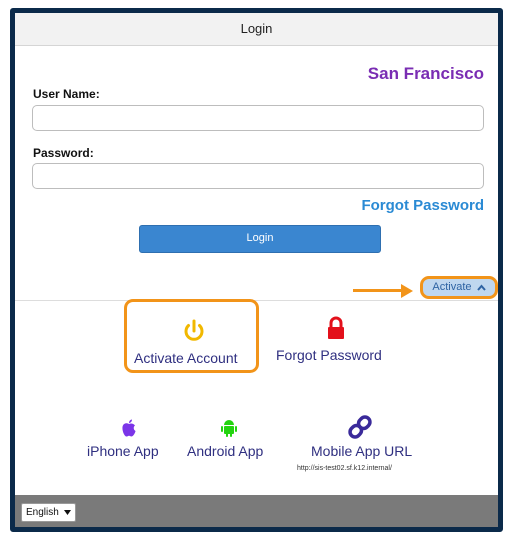 This screenshot has height=540, width=526. What do you see at coordinates (42, 512) in the screenshot?
I see `language-label: English` at bounding box center [42, 512].